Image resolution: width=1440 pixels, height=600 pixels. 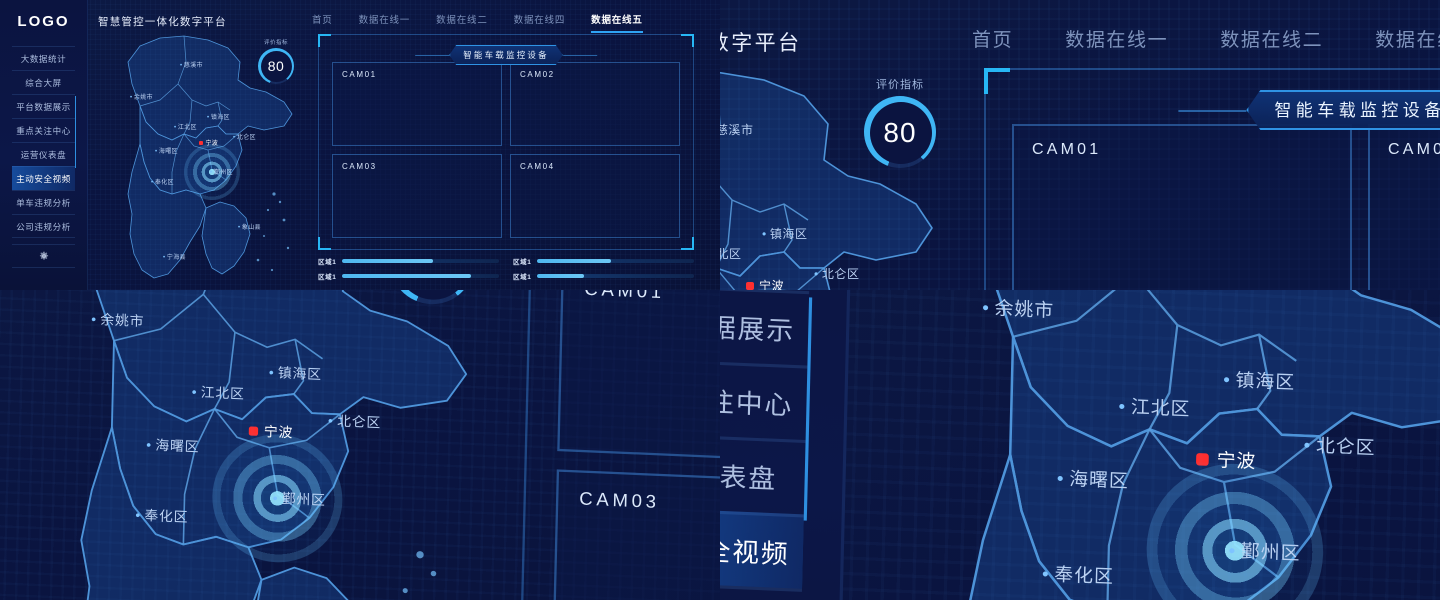 I want to click on camera-grid: CAM01 CAM02 CAM03 CAM04, so click(x=506, y=150).